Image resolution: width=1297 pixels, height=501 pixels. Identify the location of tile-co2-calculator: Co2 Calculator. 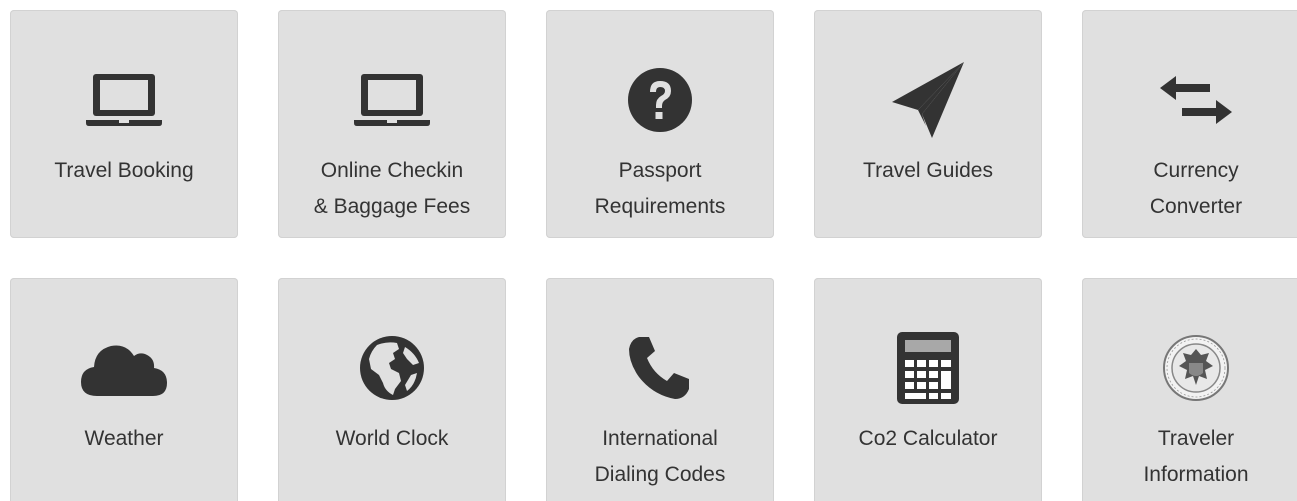
(928, 389).